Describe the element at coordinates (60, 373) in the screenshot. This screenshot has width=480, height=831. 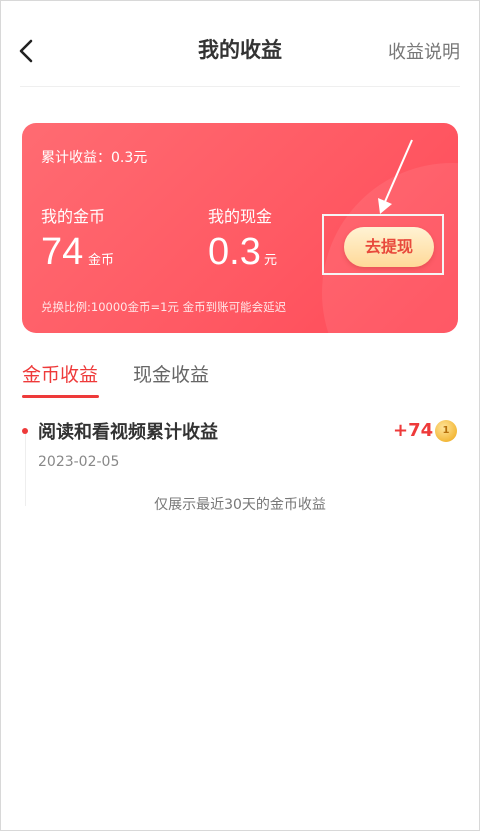
I see `tab-coin-earnings: 金币收益` at that location.